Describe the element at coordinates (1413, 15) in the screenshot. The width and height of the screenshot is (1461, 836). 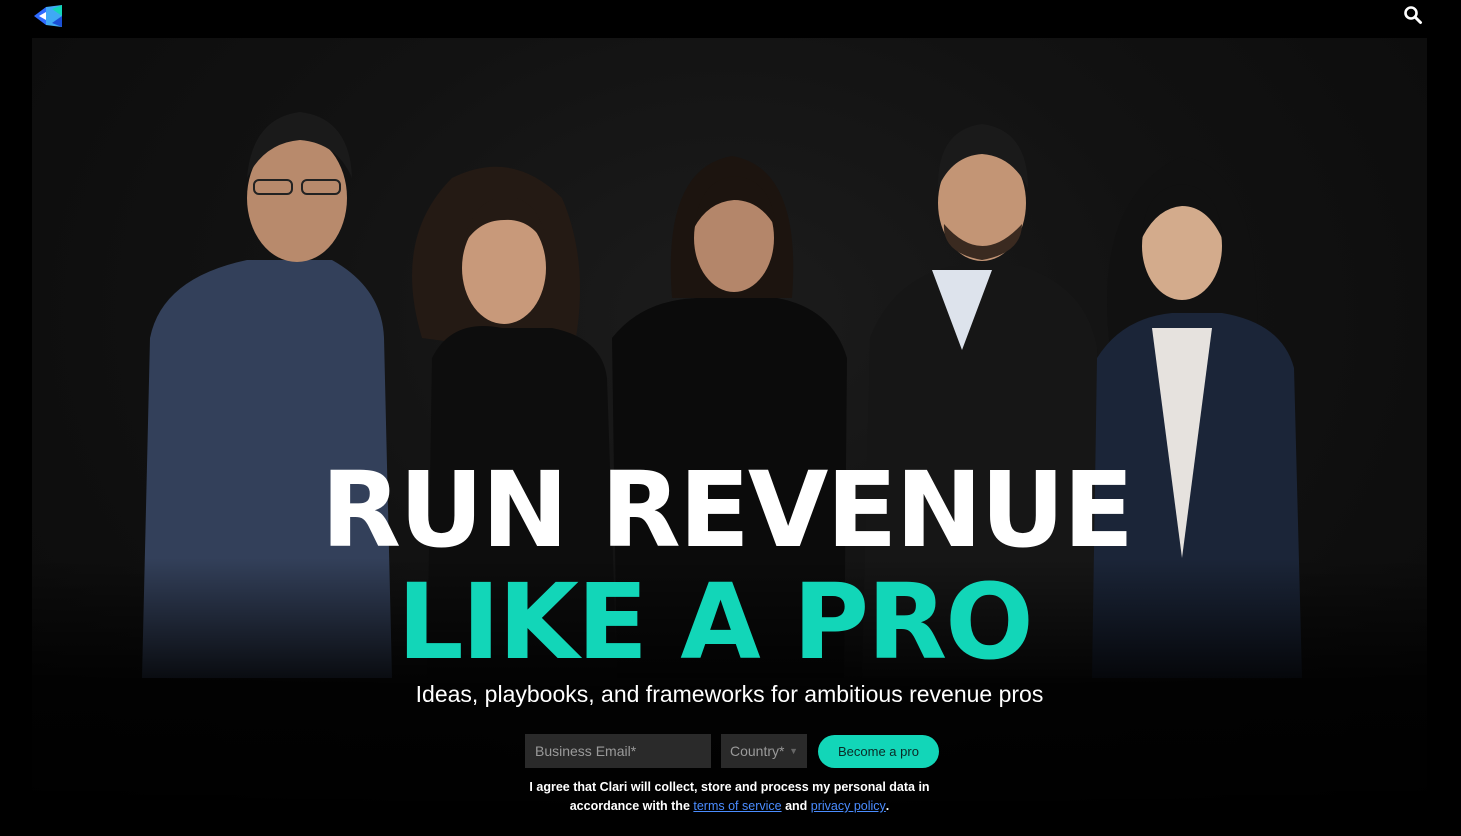
I see `search-icon` at that location.